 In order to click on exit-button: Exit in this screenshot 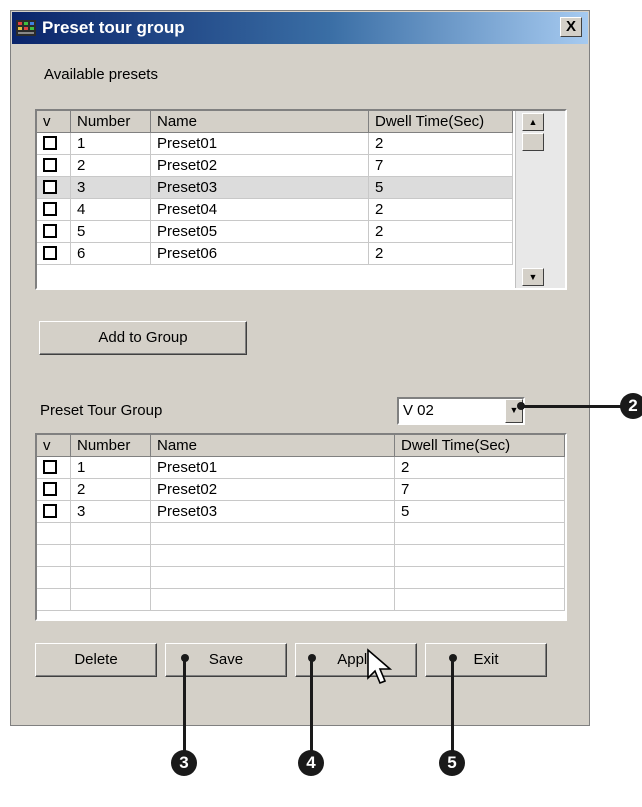, I will do `click(486, 660)`.